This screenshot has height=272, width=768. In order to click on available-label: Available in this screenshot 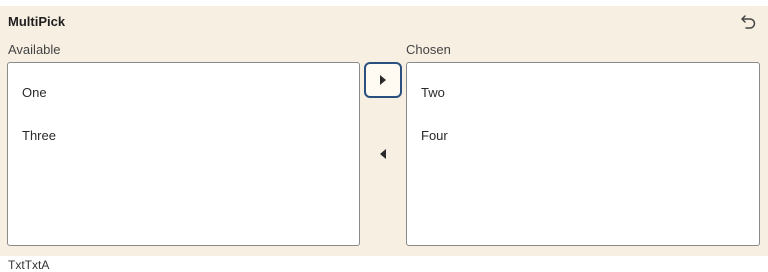, I will do `click(34, 49)`.